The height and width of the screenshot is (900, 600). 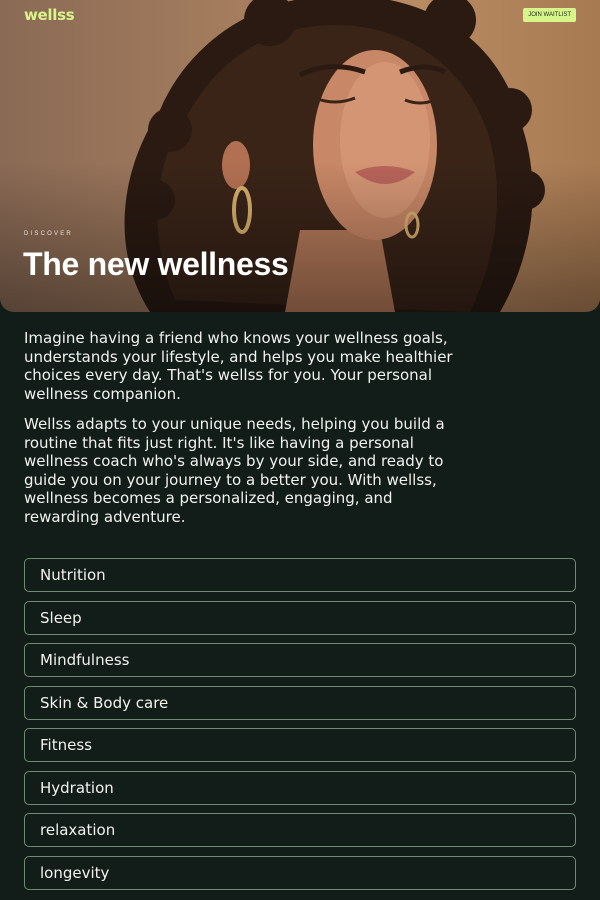 What do you see at coordinates (300, 787) in the screenshot?
I see `category-item-hydration: Hydration` at bounding box center [300, 787].